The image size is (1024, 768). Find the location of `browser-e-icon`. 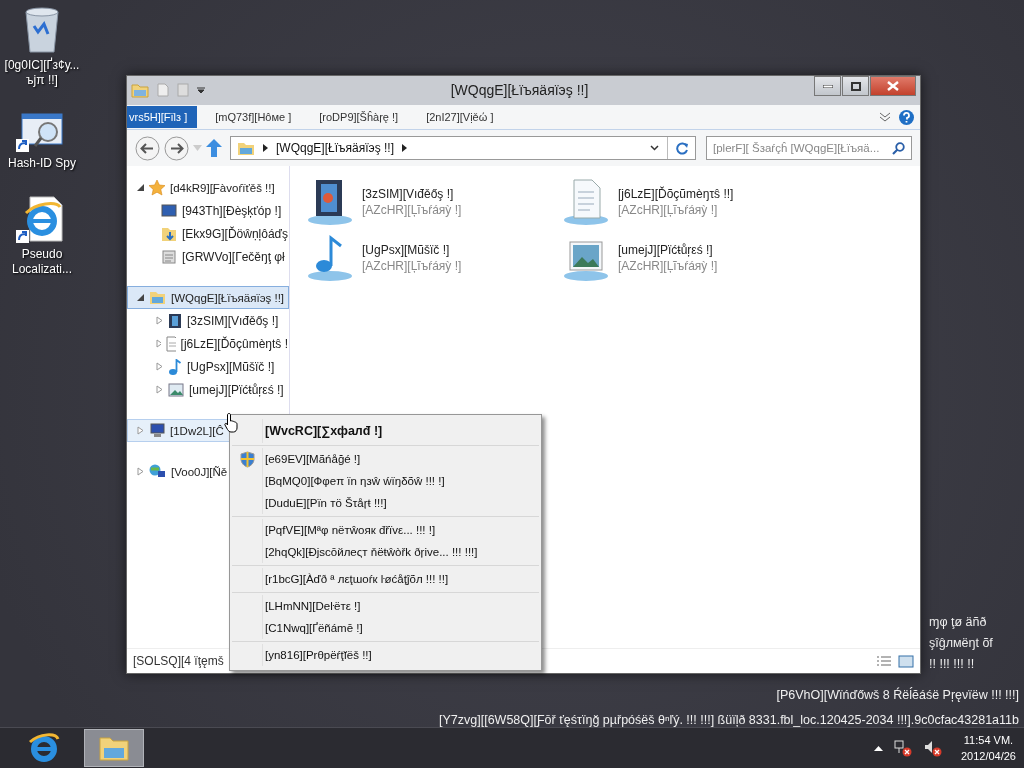

browser-e-icon is located at coordinates (44, 748).